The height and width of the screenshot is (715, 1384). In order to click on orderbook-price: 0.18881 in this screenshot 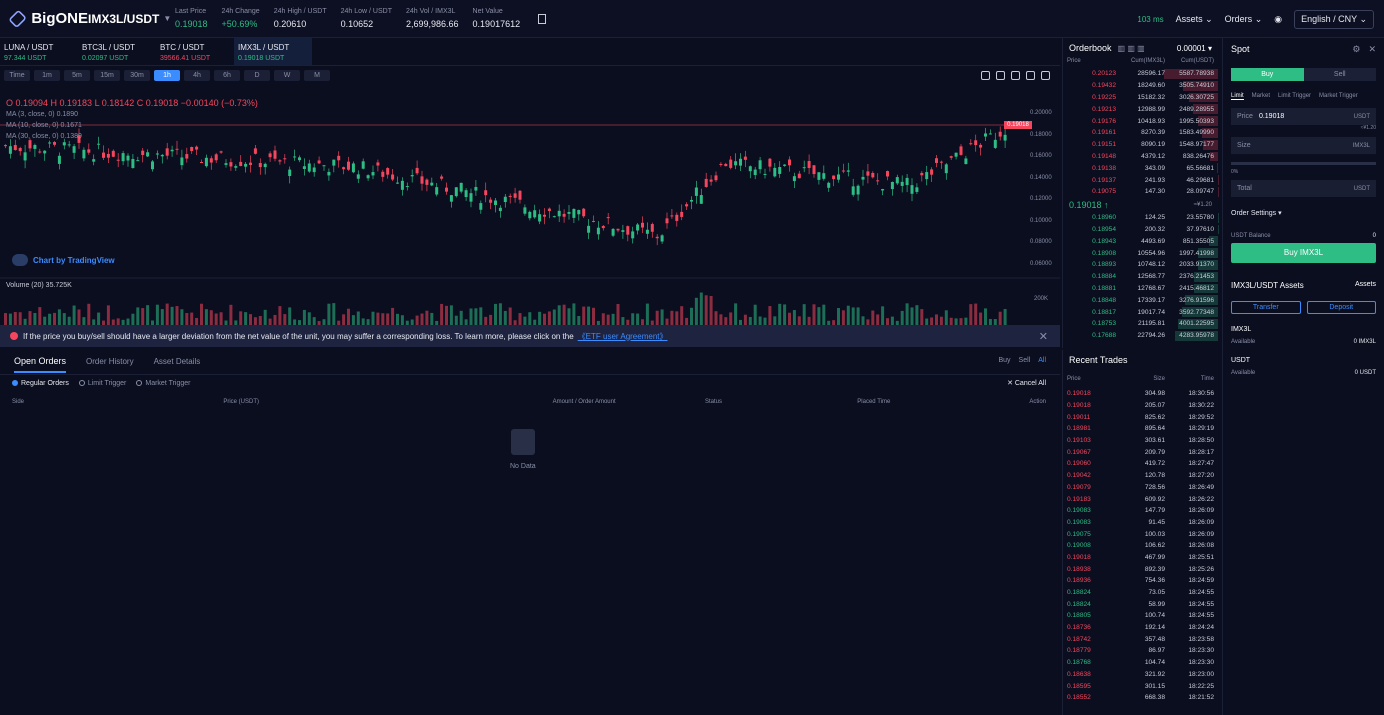, I will do `click(1104, 288)`.